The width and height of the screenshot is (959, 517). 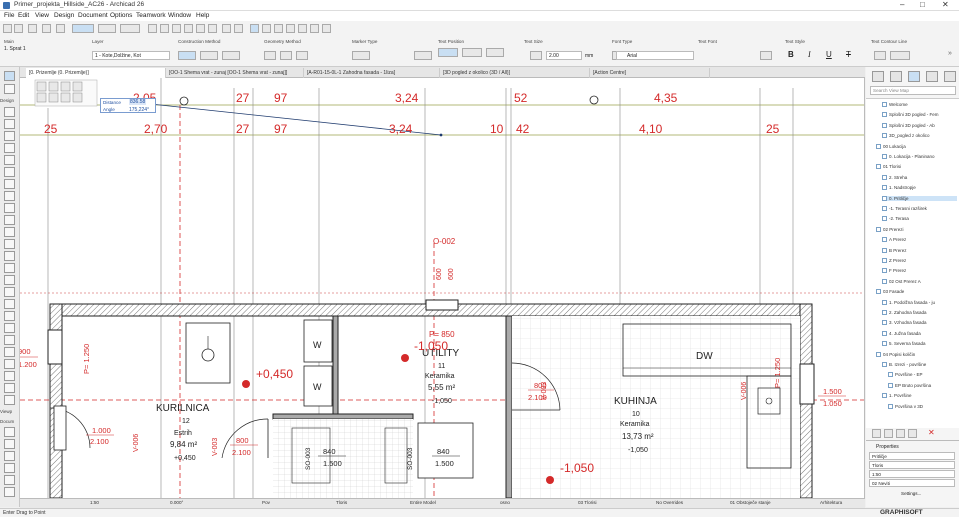 What do you see at coordinates (916, 292) in the screenshot?
I see `view-map-item: 03 Fasade` at bounding box center [916, 292].